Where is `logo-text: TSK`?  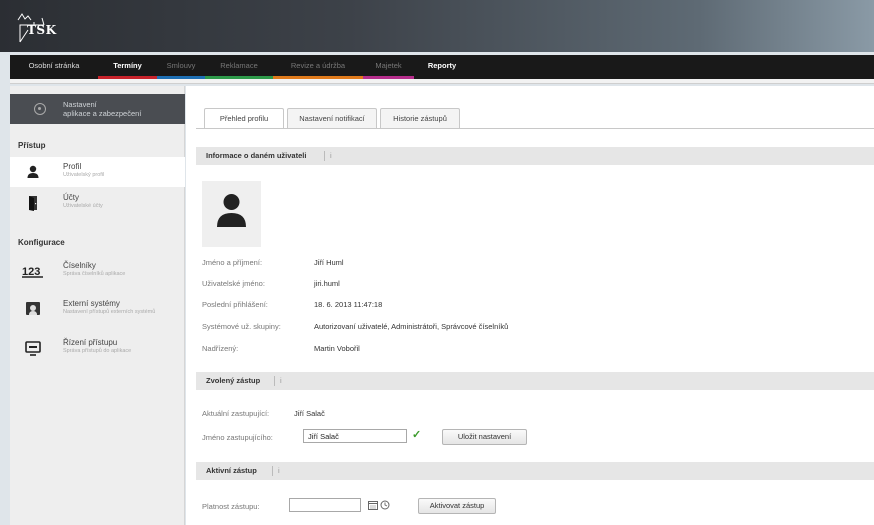
logo-text: TSK is located at coordinates (42, 30).